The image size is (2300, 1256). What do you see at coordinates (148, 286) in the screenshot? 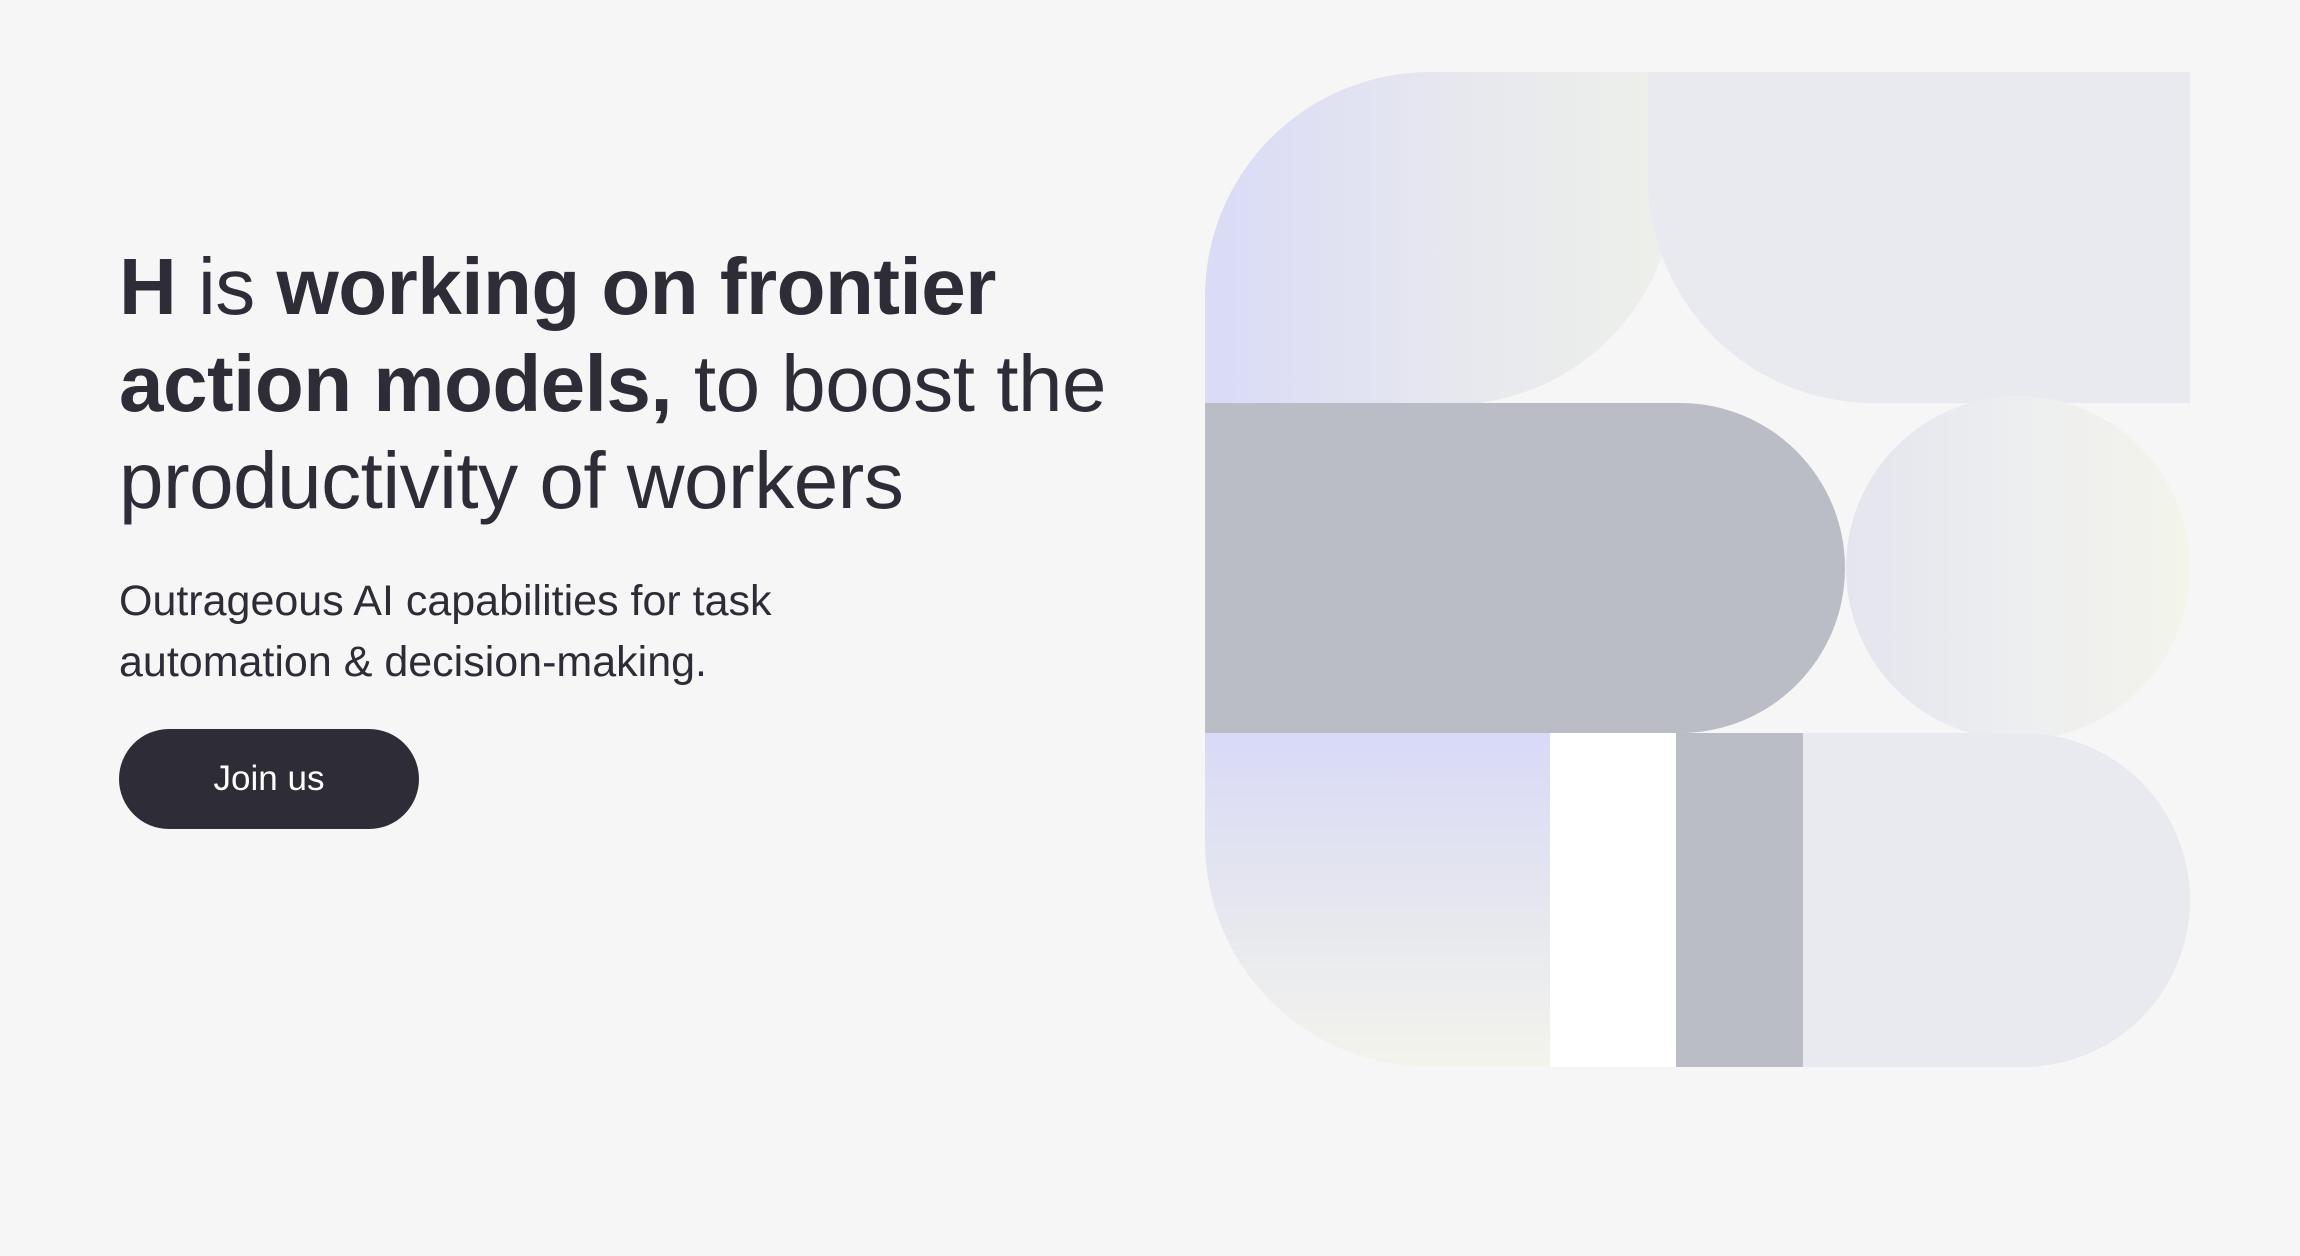
I see `headline-brand: H` at bounding box center [148, 286].